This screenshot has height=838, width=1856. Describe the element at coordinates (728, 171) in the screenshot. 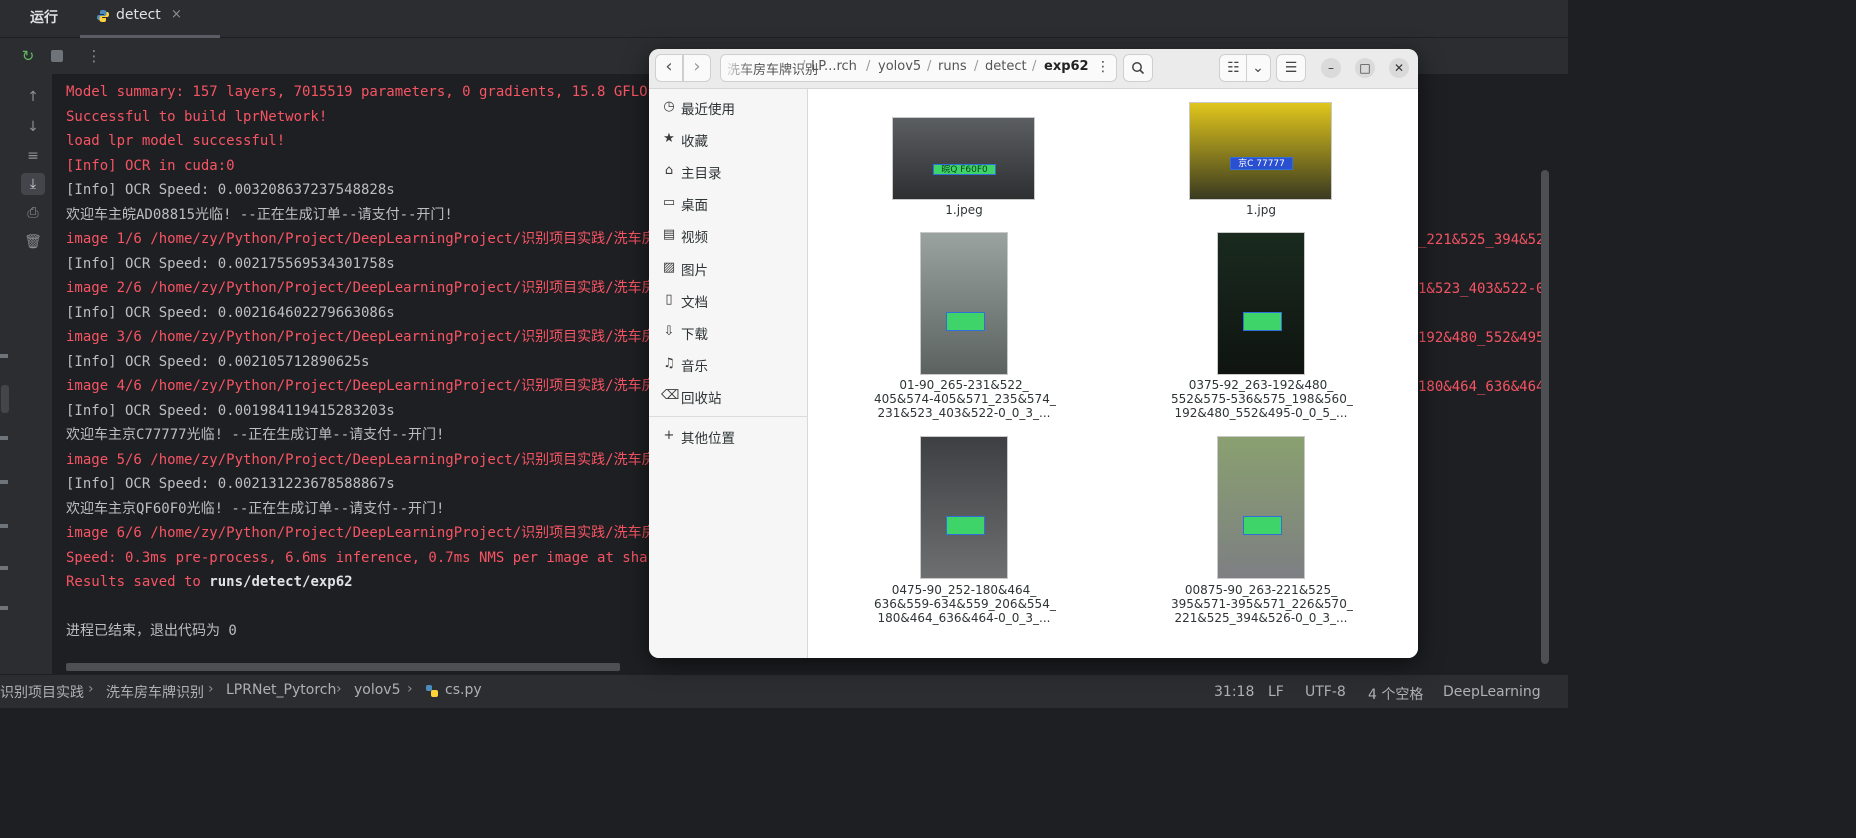

I see `sidebar-item: ⌂ 主目录` at that location.